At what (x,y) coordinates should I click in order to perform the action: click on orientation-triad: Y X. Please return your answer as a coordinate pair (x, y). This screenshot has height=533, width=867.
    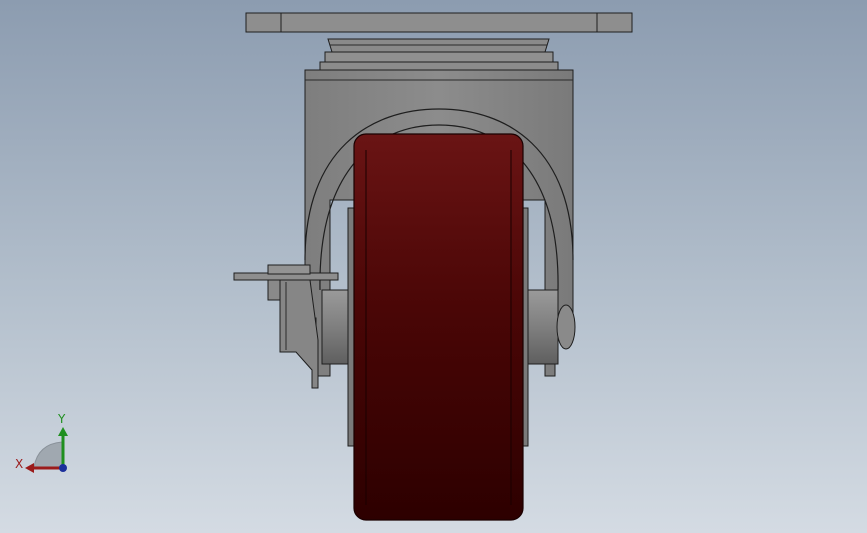
    Looking at the image, I should click on (44, 445).